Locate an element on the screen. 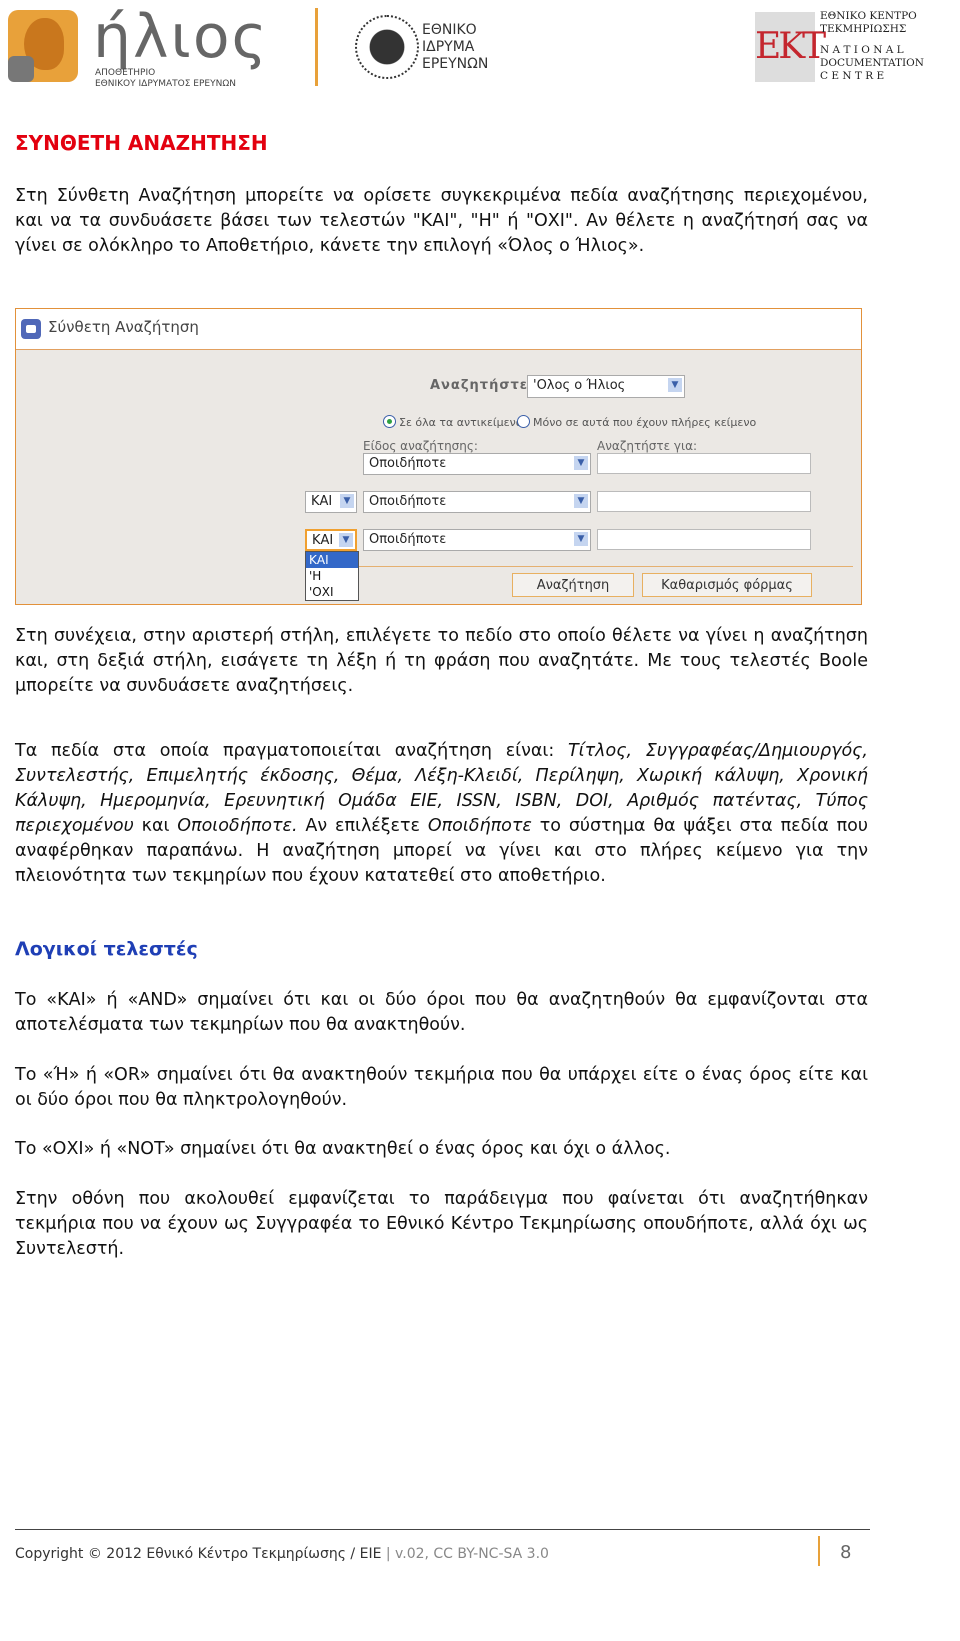 The image size is (960, 1641). helios-subtitle: ΑΠΟΘΕΤΗΡΙΟ ΕΘΝΙΚΟΥ ΙΔΡΥΜΑΤΟΣ ΕΡΕΥΝΩΝ is located at coordinates (165, 79).